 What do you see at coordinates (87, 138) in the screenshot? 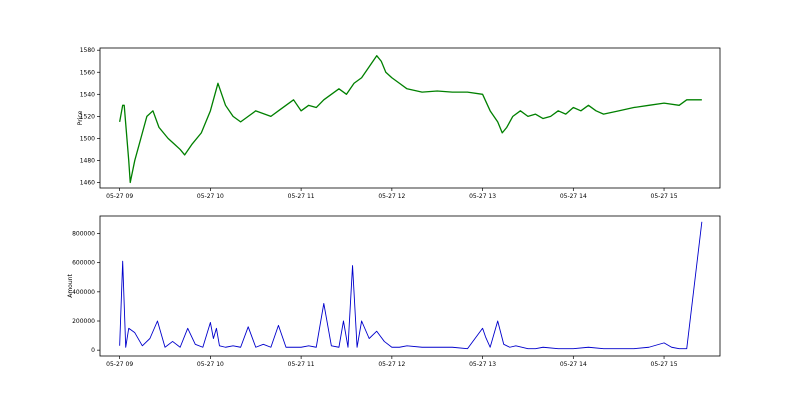
I see `price-y-tick-label: 1500` at bounding box center [87, 138].